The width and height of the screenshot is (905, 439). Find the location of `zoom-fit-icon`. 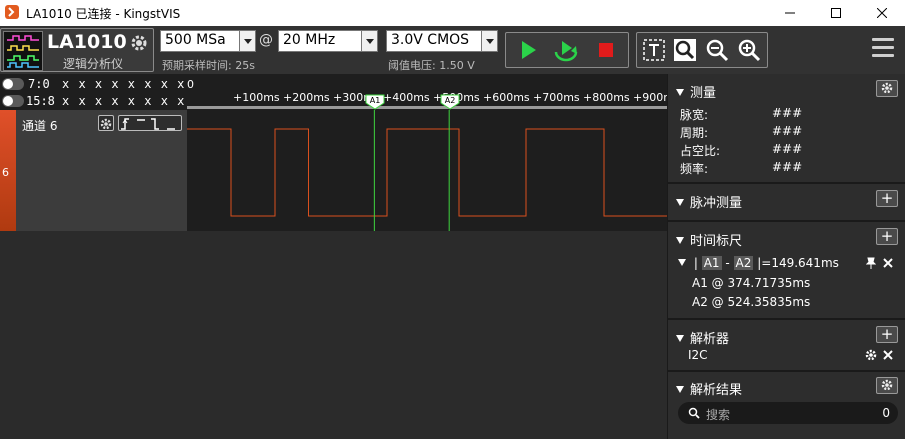

zoom-fit-icon is located at coordinates (685, 50).